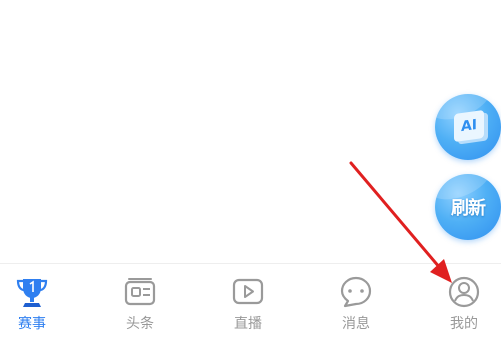  Describe the element at coordinates (400, 222) in the screenshot. I see `annotation-arrow-icon` at that location.